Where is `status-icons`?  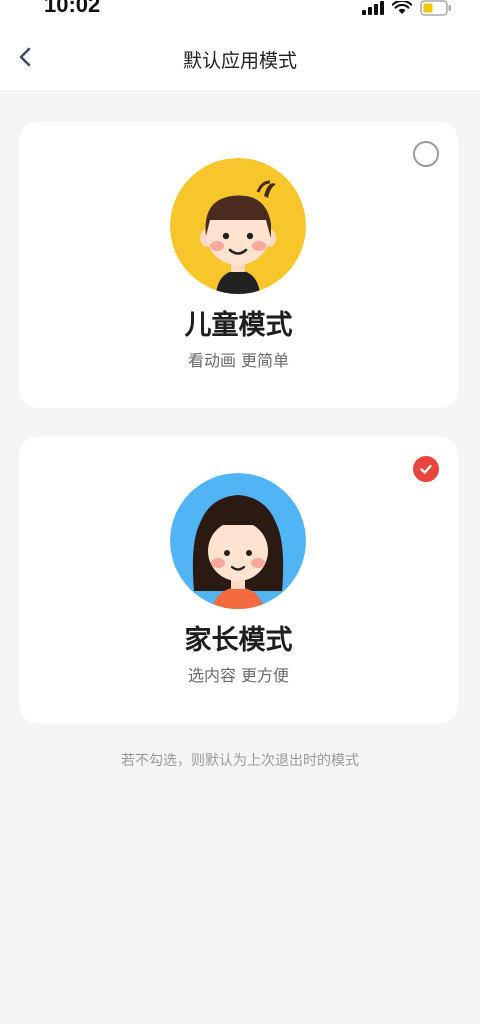 status-icons is located at coordinates (407, 9).